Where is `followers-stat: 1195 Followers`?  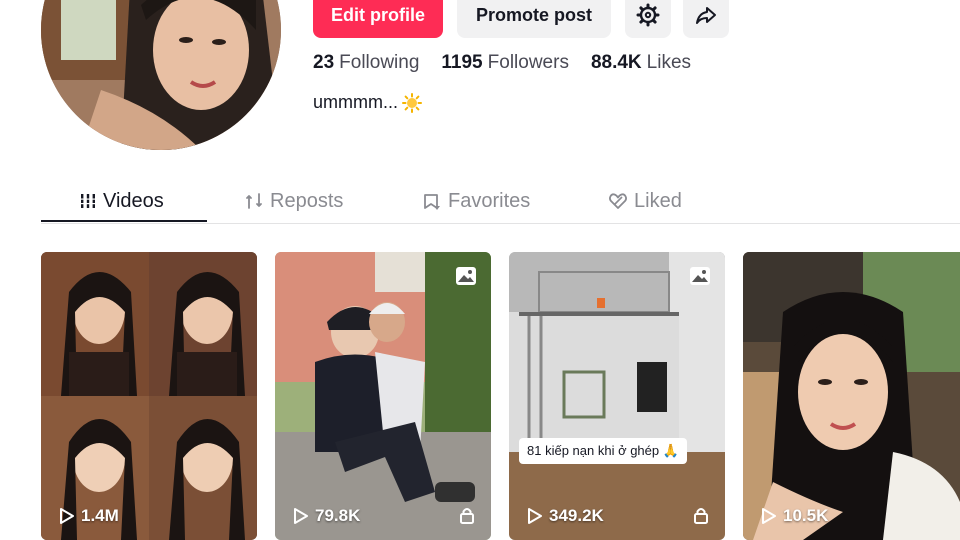 followers-stat: 1195 Followers is located at coordinates (505, 63).